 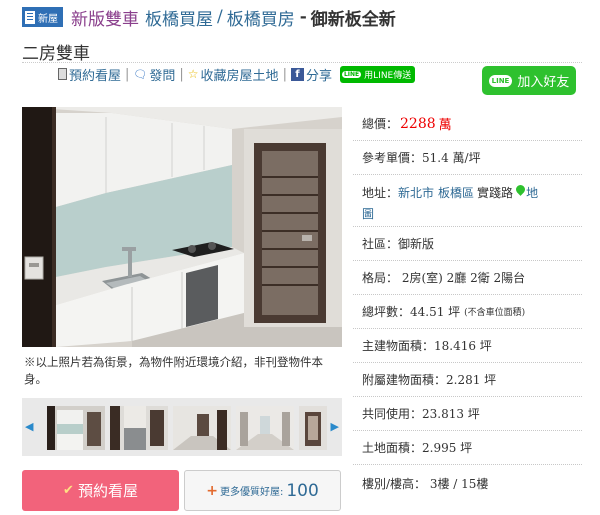 I want to click on more-listings-button: + 更多優質好屋: 100, so click(x=262, y=490).